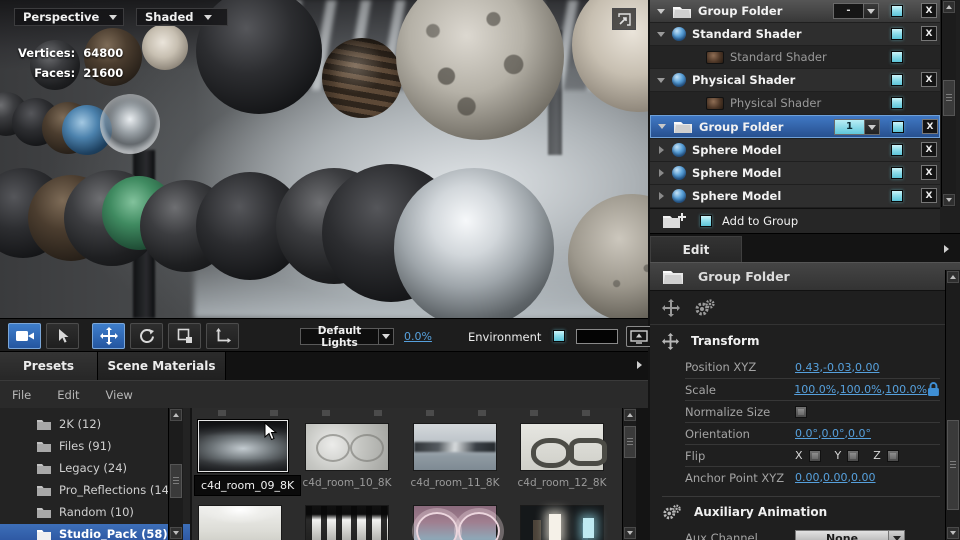 This screenshot has width=960, height=540. Describe the element at coordinates (108, 336) in the screenshot. I see `move-tool-button` at that location.